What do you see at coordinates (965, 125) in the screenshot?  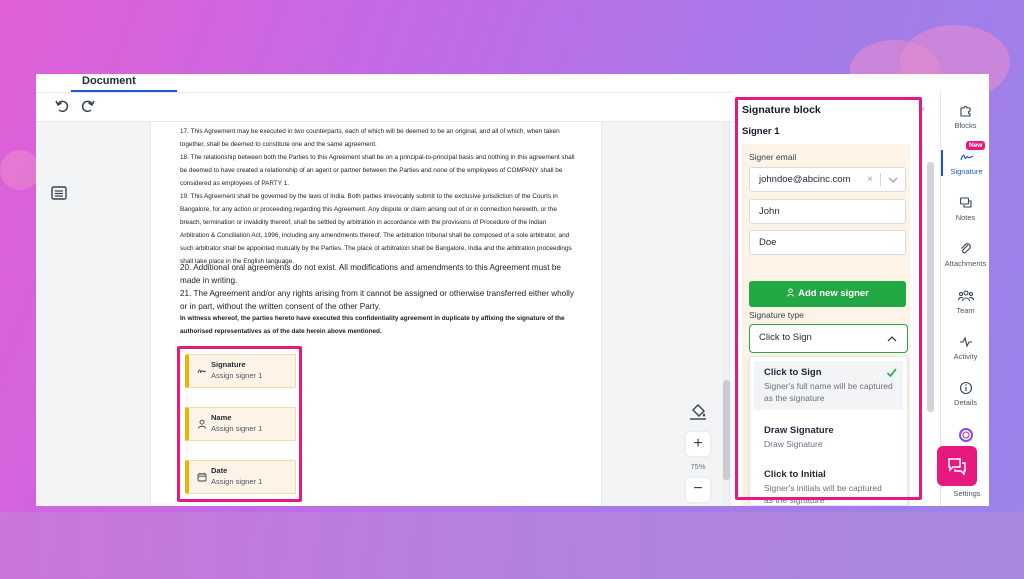 I see `sidebar-label: Blocks` at bounding box center [965, 125].